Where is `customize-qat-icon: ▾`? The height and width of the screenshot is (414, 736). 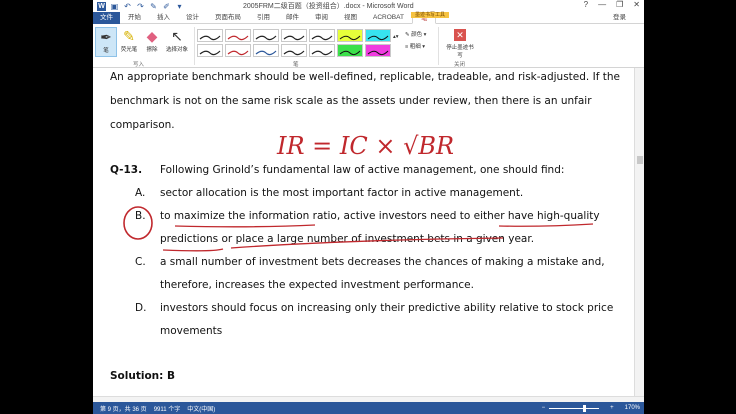
customize-qat-icon: ▾ is located at coordinates (179, 6).